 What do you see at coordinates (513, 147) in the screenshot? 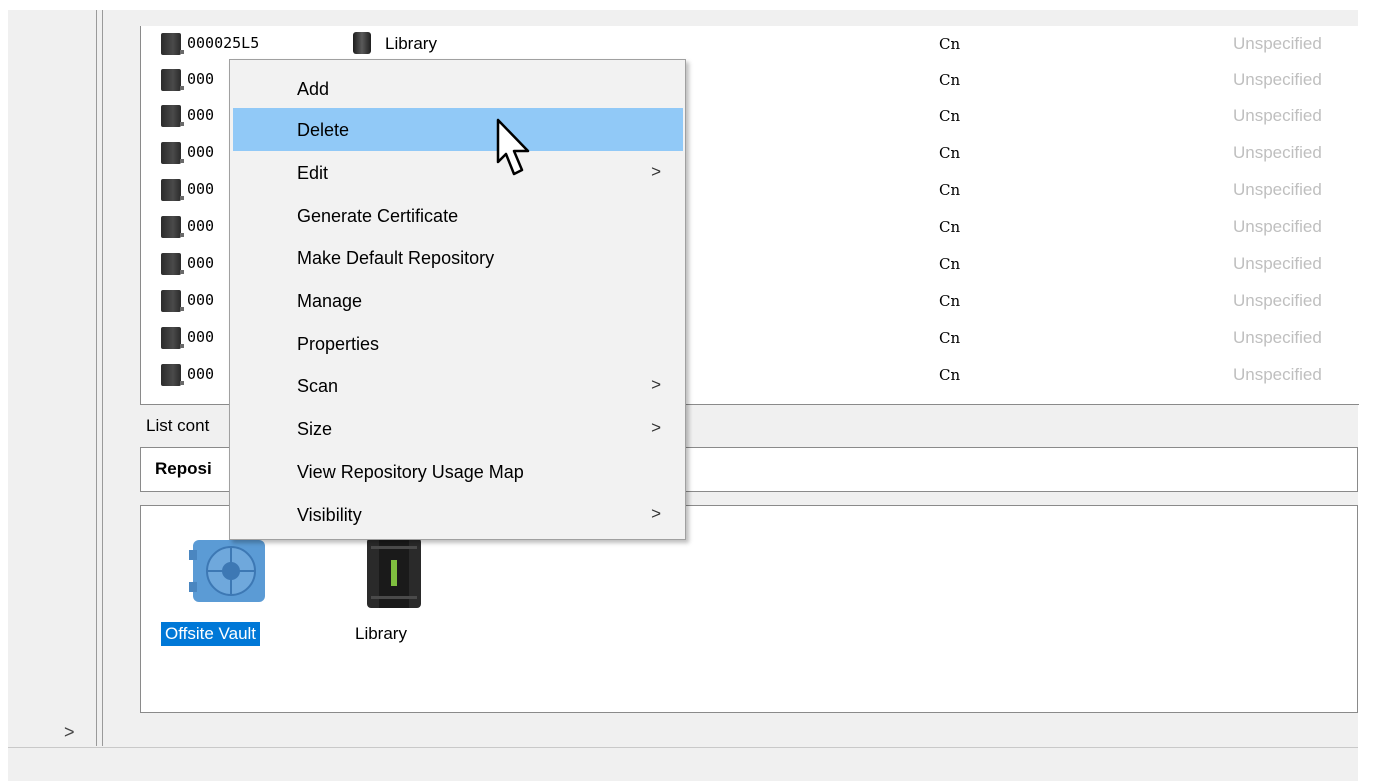
I see `mouse-cursor-icon` at bounding box center [513, 147].